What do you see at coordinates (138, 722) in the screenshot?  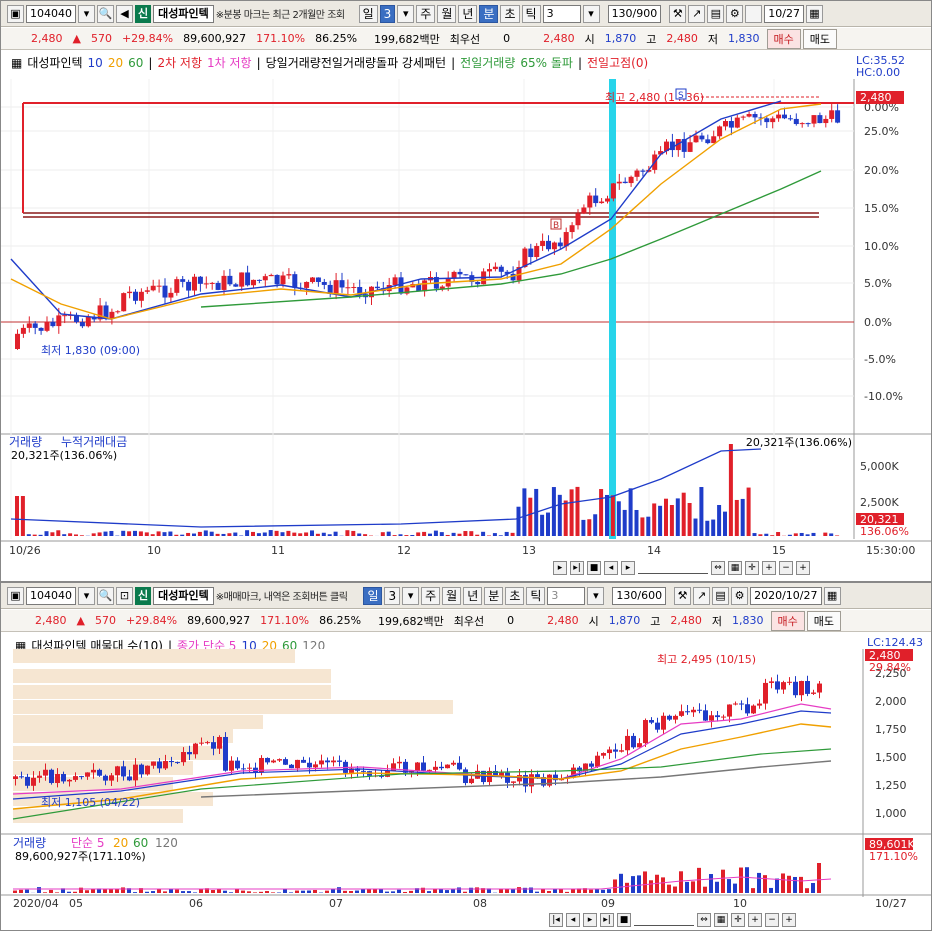 I see `volume-profile-band` at bounding box center [138, 722].